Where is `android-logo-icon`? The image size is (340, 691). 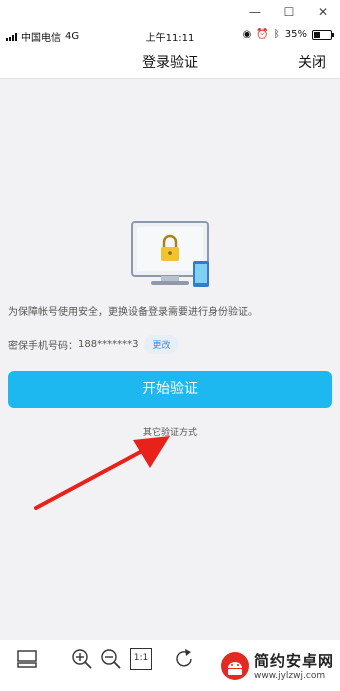 android-logo-icon is located at coordinates (234, 665).